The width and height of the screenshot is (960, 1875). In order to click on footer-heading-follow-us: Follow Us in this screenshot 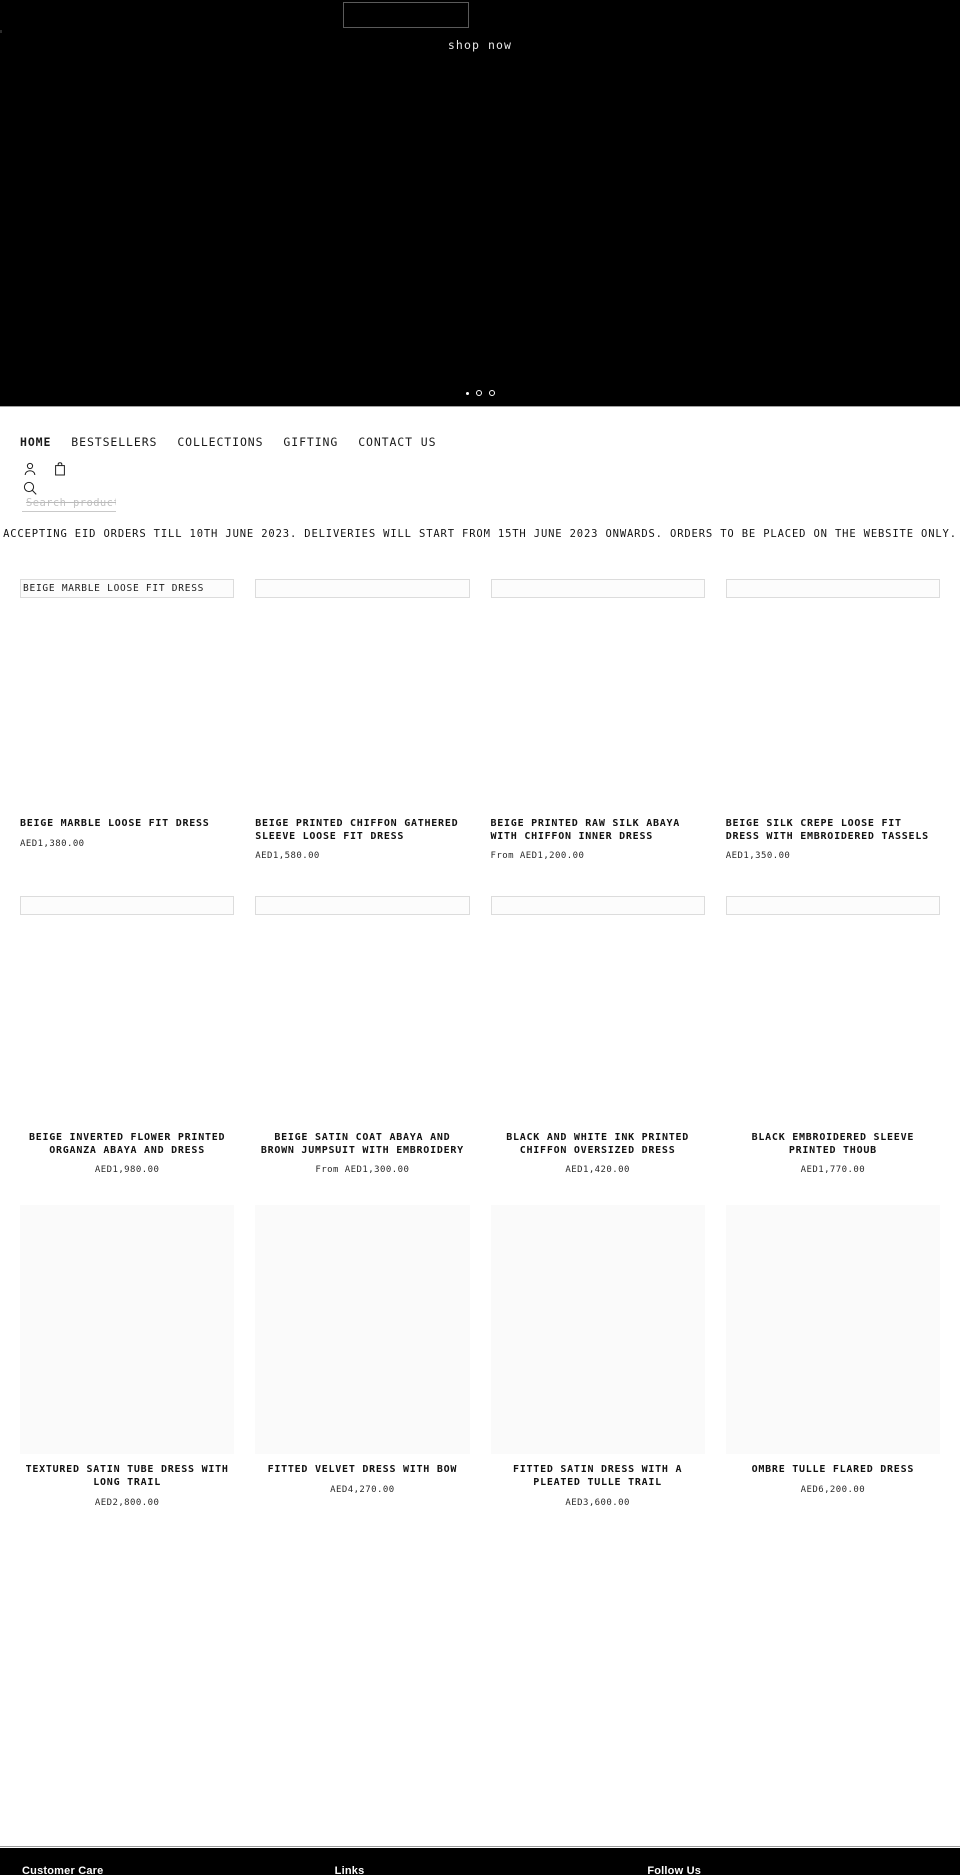, I will do `click(674, 1870)`.